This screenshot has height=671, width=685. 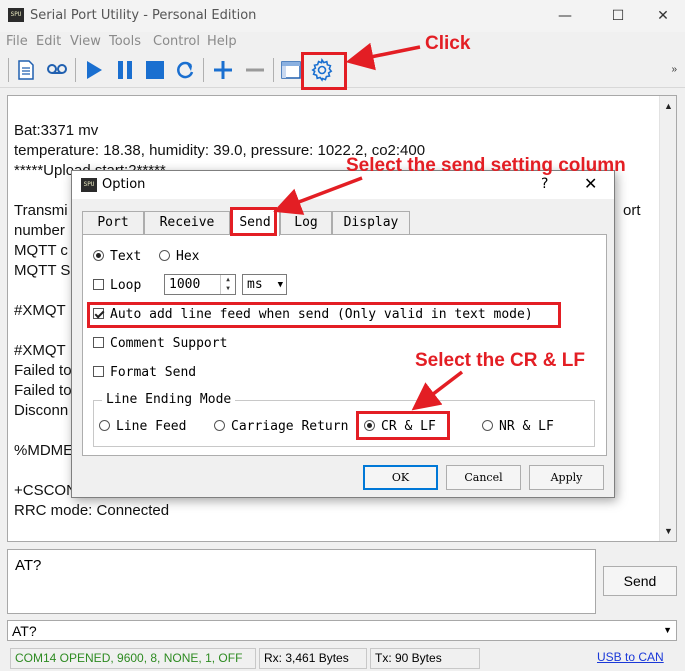 I want to click on loop-interval-value: 1000, so click(x=185, y=284).